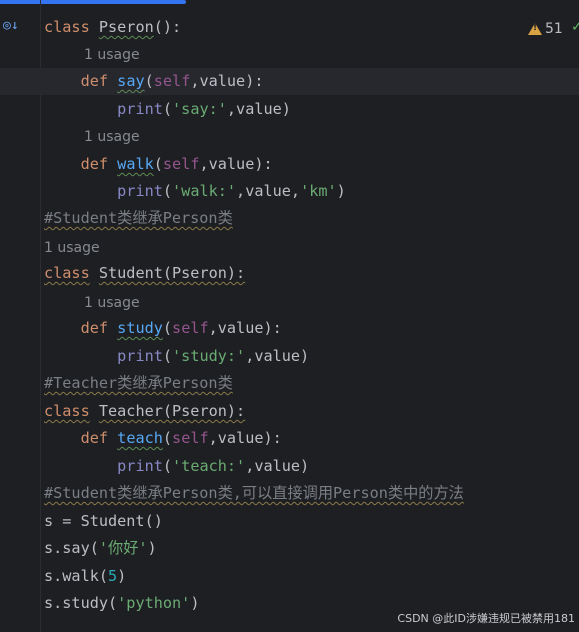  I want to click on string-literal: 'python', so click(154, 603).